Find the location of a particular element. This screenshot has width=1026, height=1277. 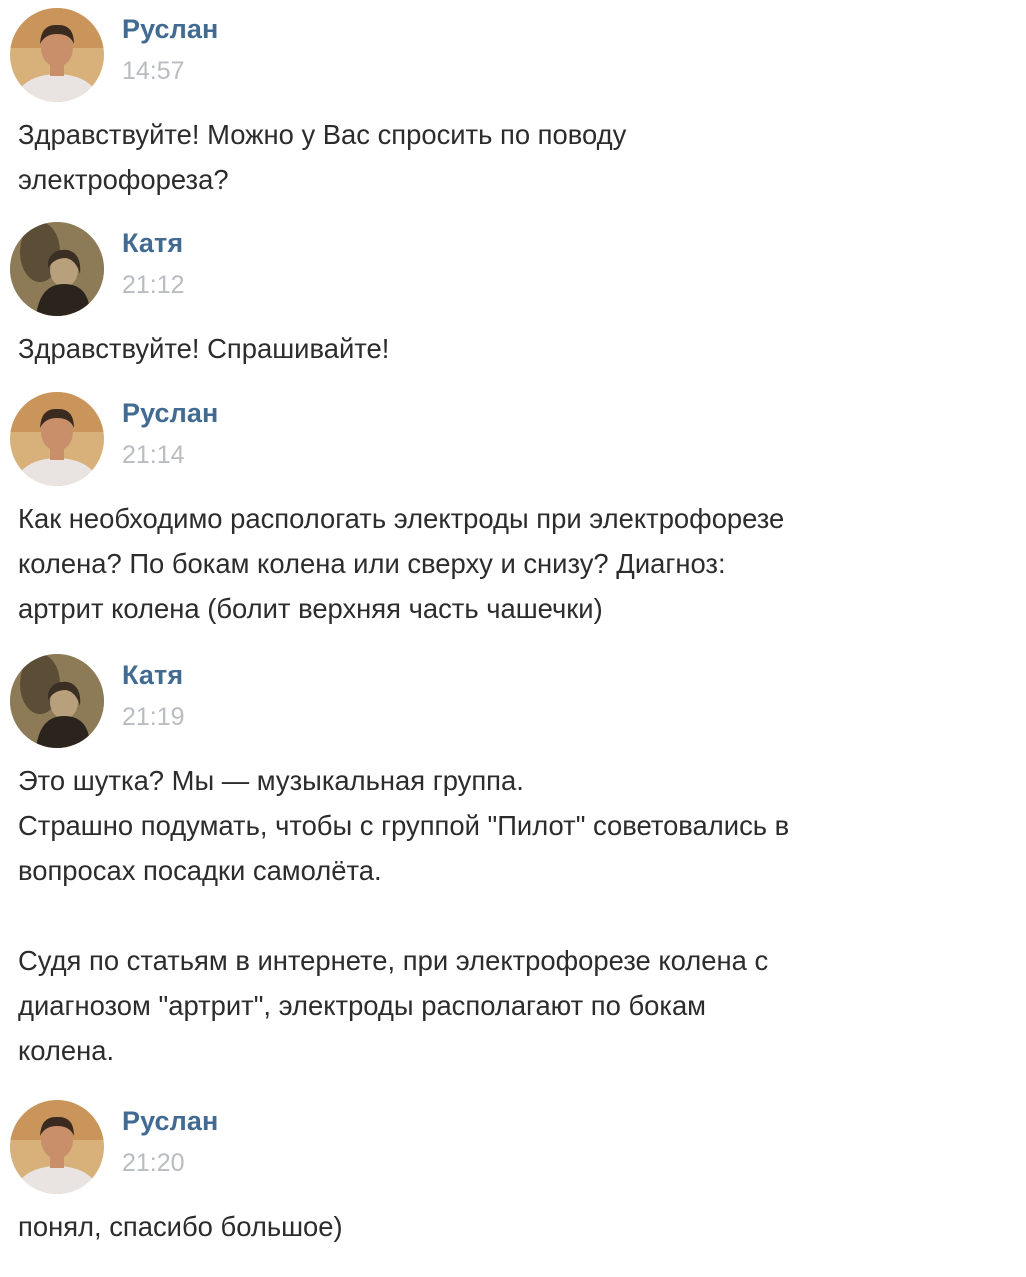

message-line: электрофореза? is located at coordinates (123, 179).